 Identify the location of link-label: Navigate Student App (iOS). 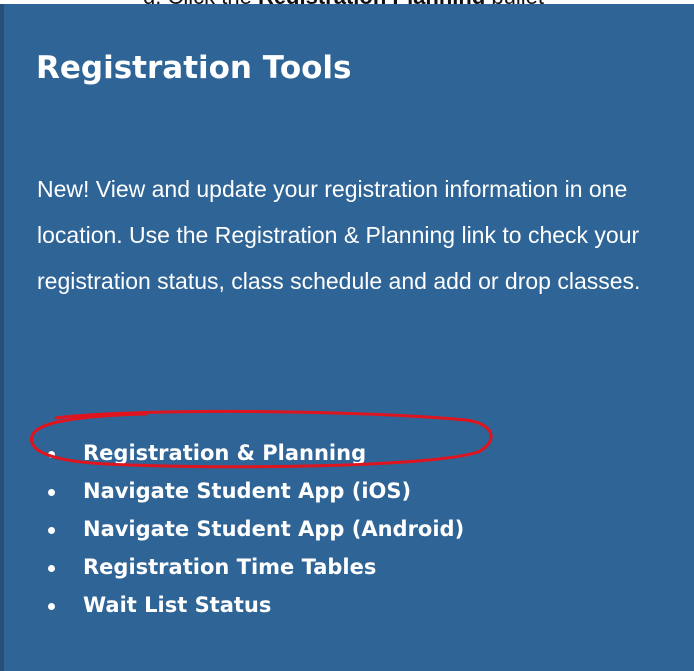
(247, 491).